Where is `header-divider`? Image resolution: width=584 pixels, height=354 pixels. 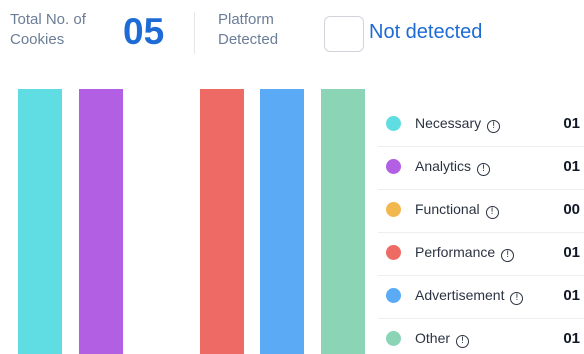
header-divider is located at coordinates (194, 33).